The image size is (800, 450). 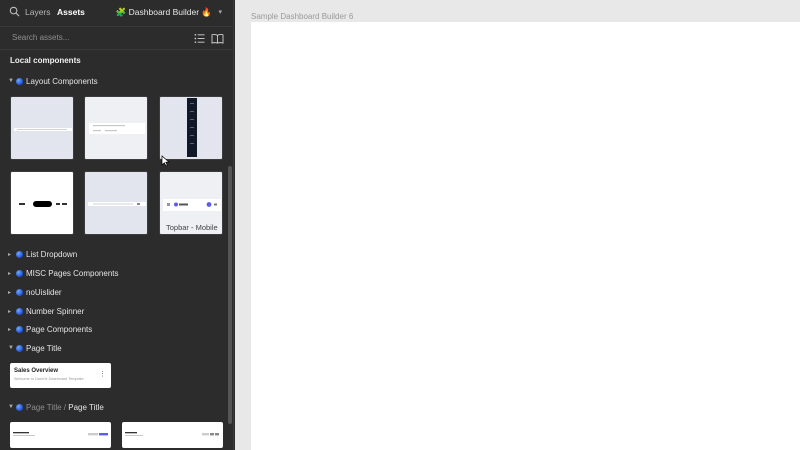 I want to click on group-label: Page Title, so click(x=44, y=348).